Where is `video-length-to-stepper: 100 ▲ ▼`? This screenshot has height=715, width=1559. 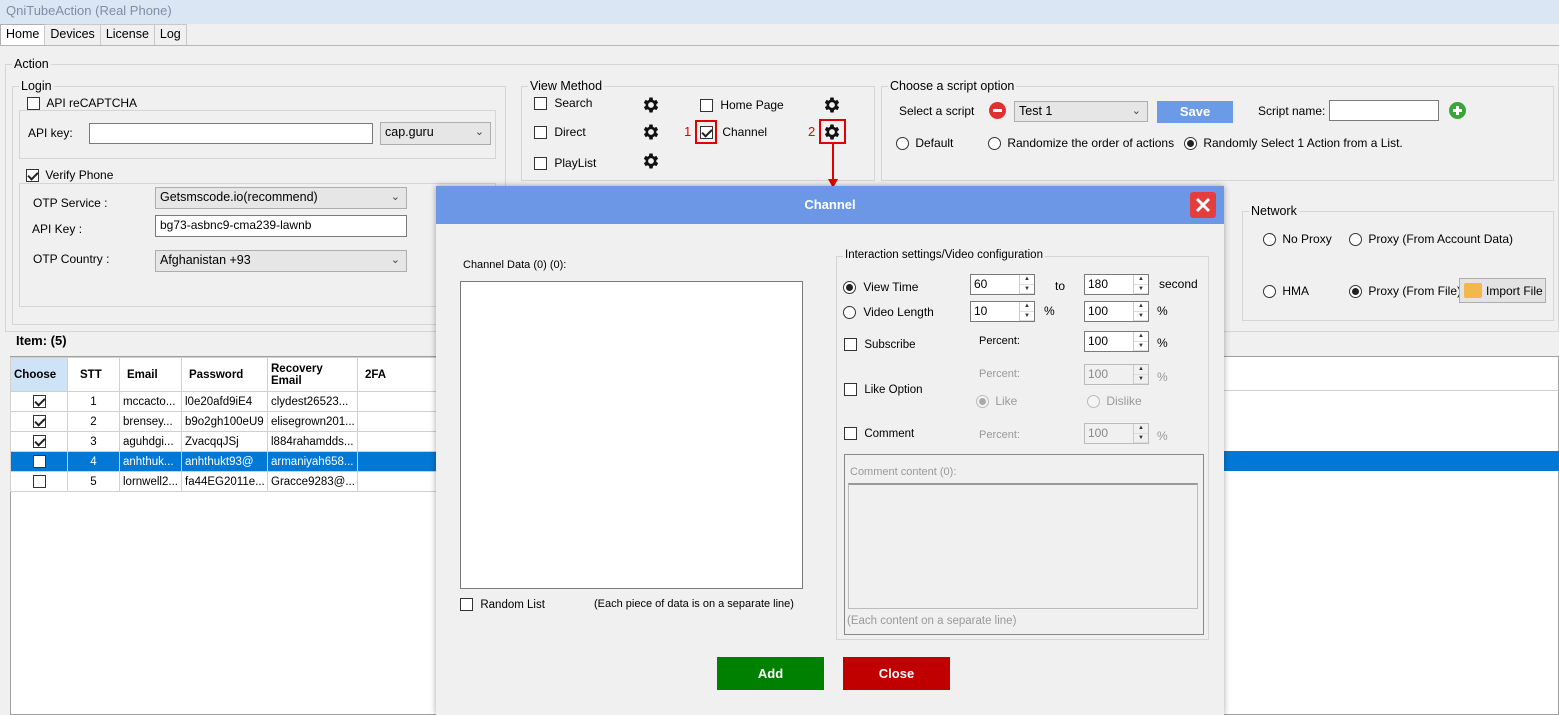
video-length-to-stepper: 100 ▲ ▼ is located at coordinates (1116, 311).